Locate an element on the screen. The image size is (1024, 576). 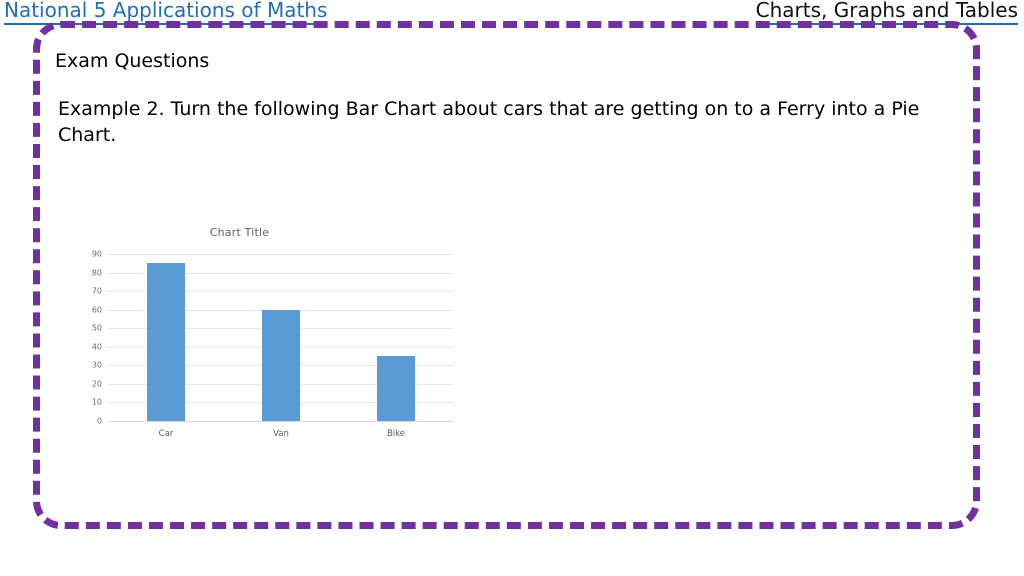
chart-title: Chart Title is located at coordinates (239, 232).